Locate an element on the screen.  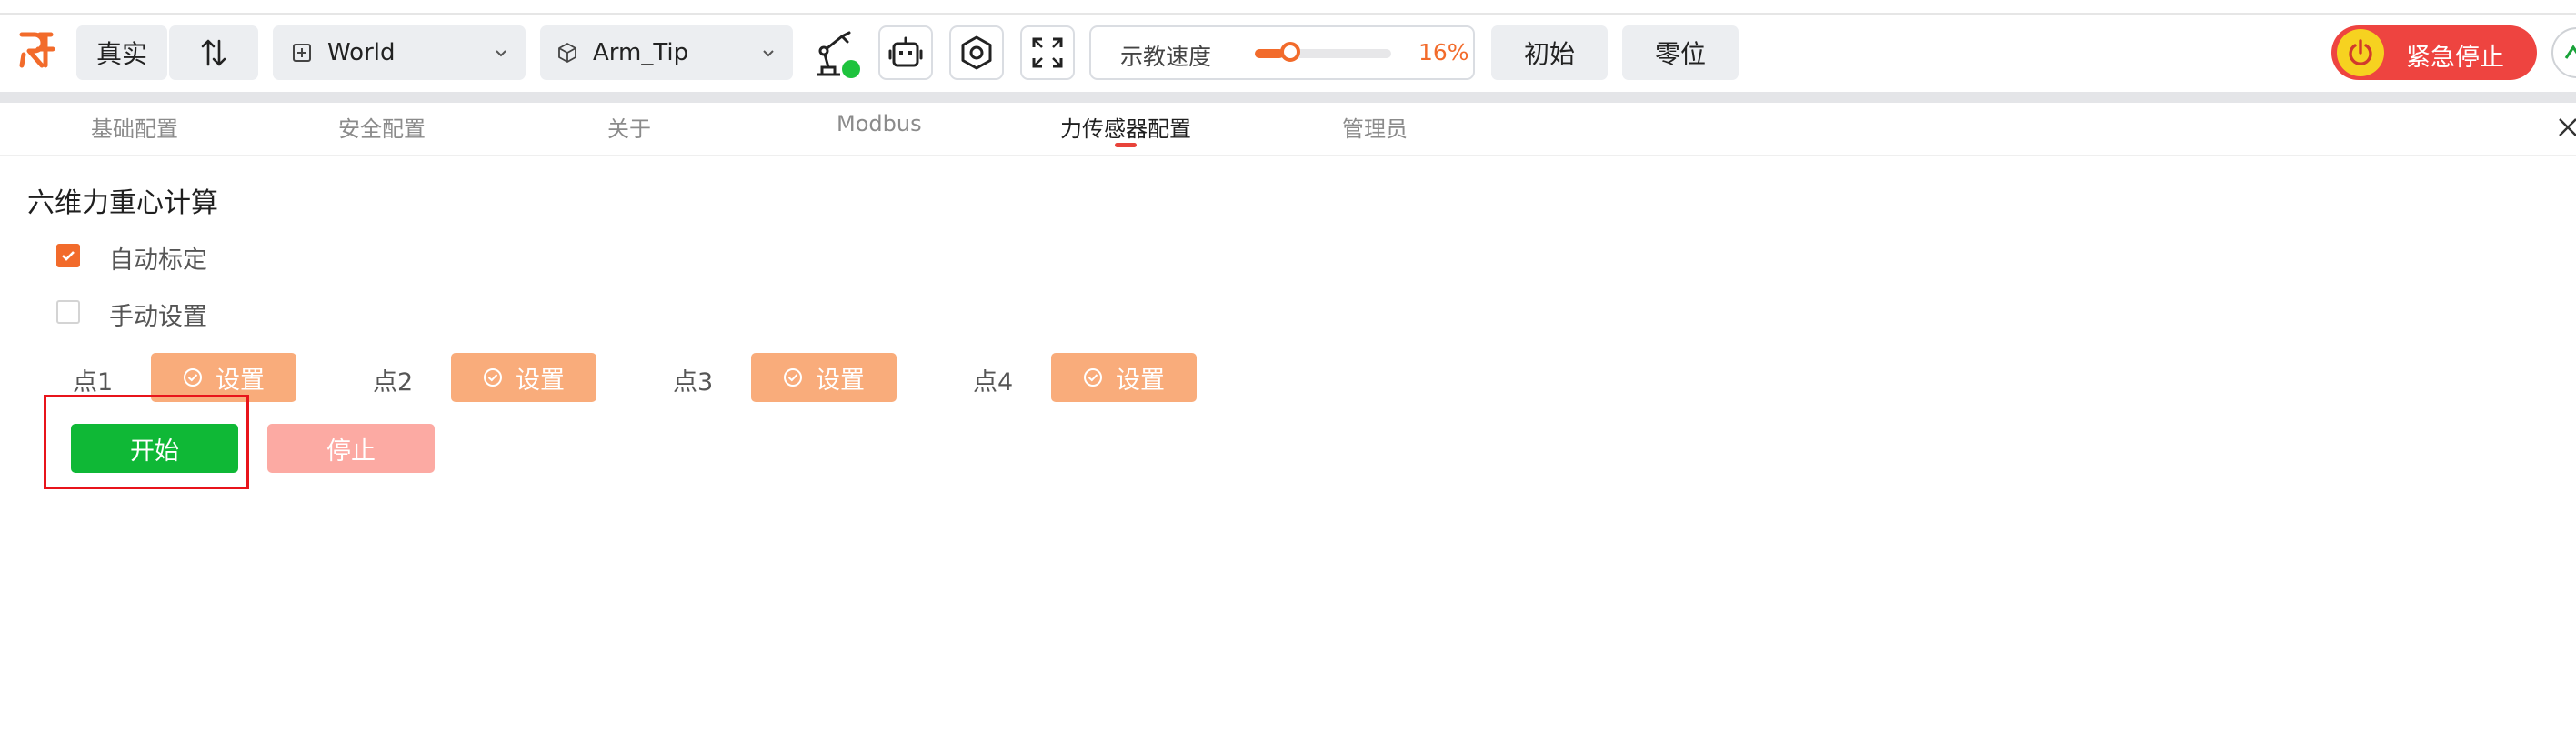
hexagon-gear-icon is located at coordinates (977, 52).